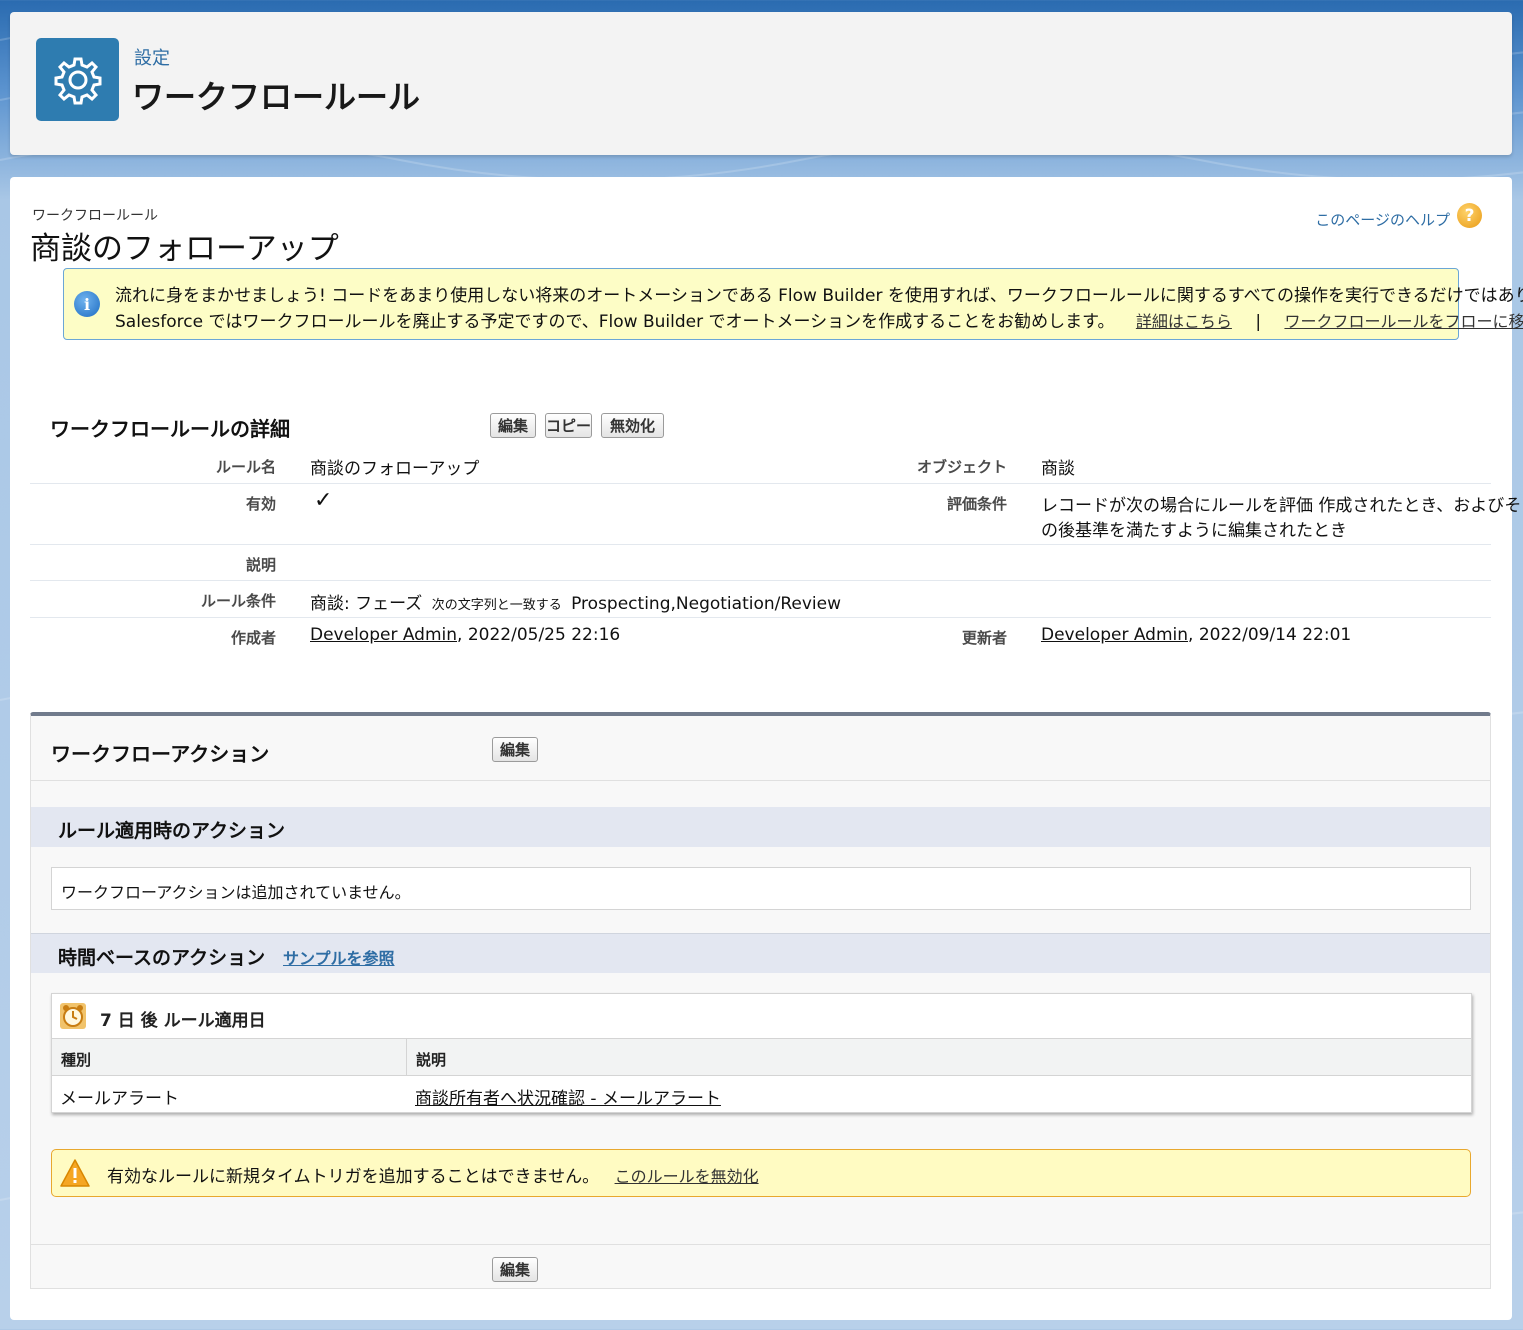 This screenshot has width=1523, height=1330. I want to click on details-link: 詳細はこちら, so click(1184, 321).